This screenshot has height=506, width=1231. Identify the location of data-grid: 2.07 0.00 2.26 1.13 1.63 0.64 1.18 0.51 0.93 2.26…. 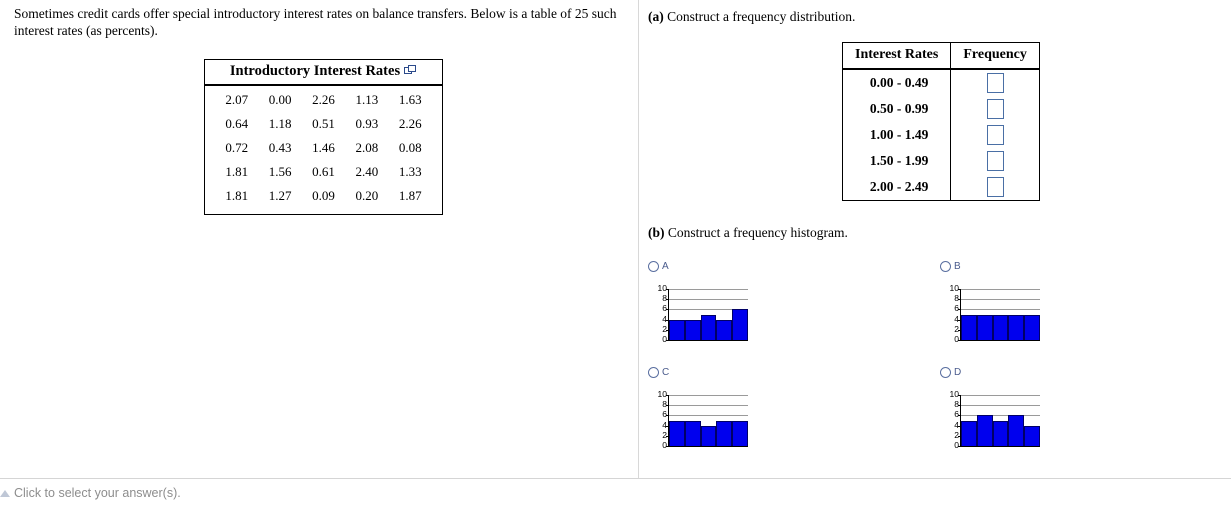
(323, 148).